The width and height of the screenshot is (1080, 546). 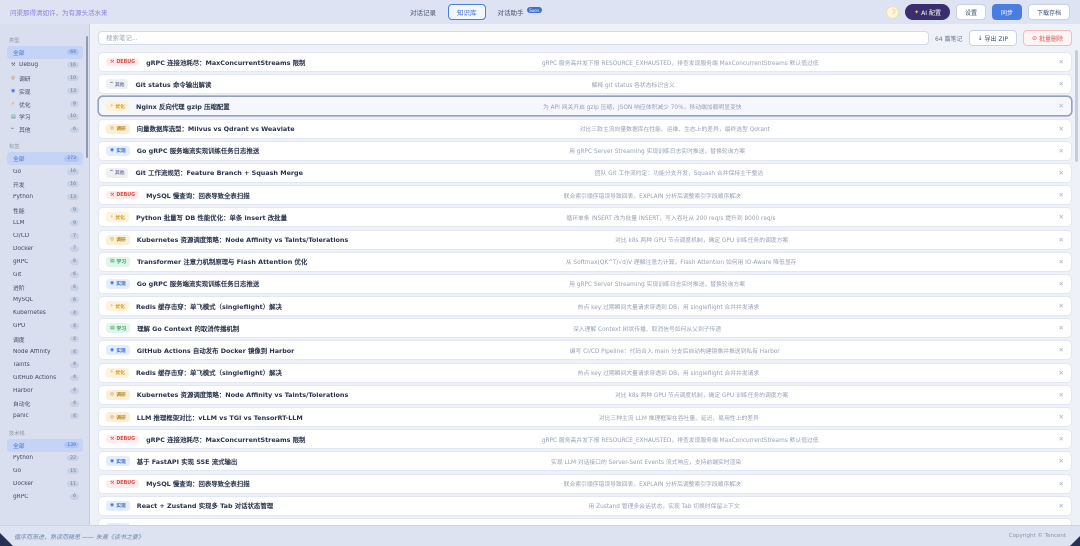 What do you see at coordinates (45, 300) in the screenshot?
I see `sidebar-filter-item: MySQL 6` at bounding box center [45, 300].